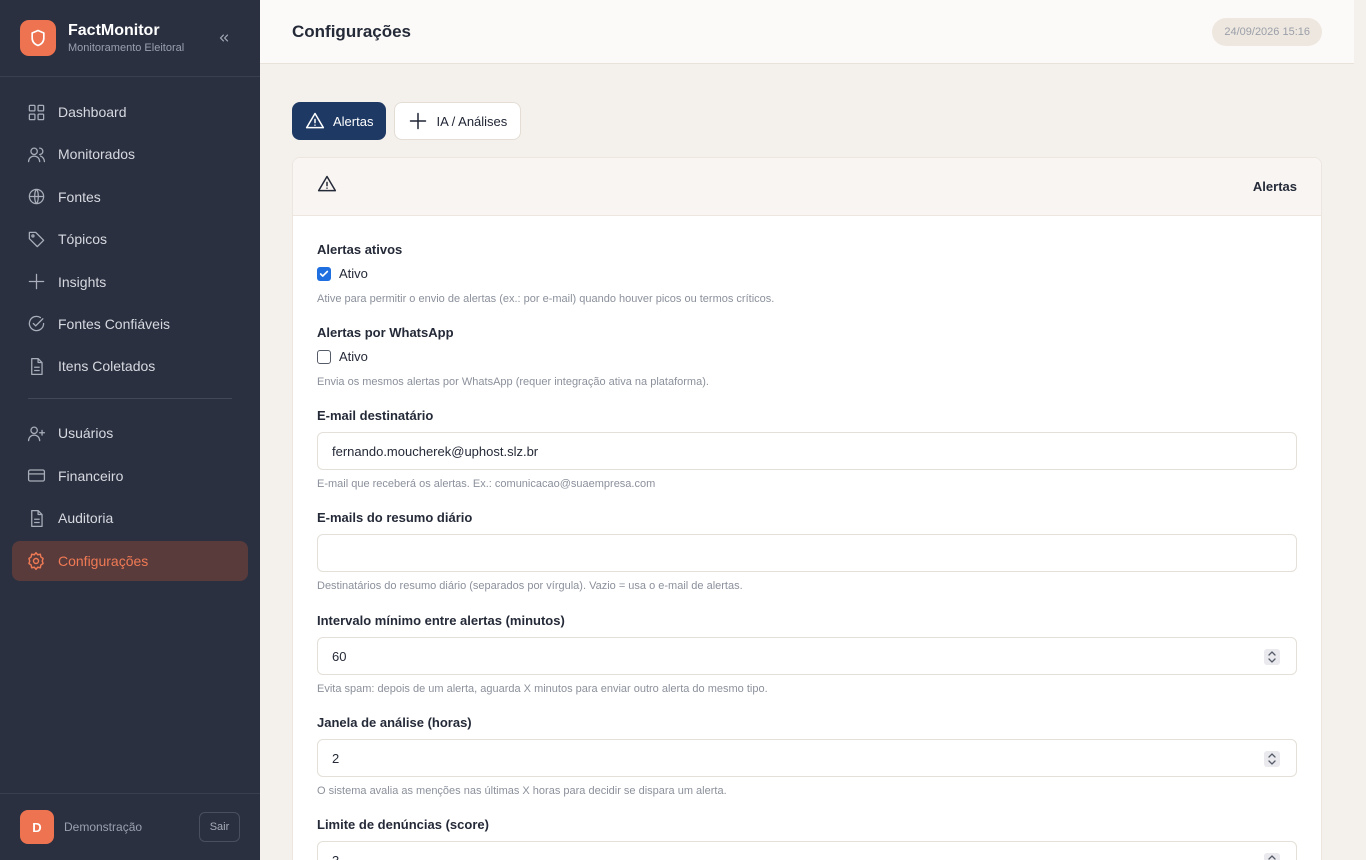 The width and height of the screenshot is (1366, 860). I want to click on sidebar-item-label: Dashboard, so click(92, 112).